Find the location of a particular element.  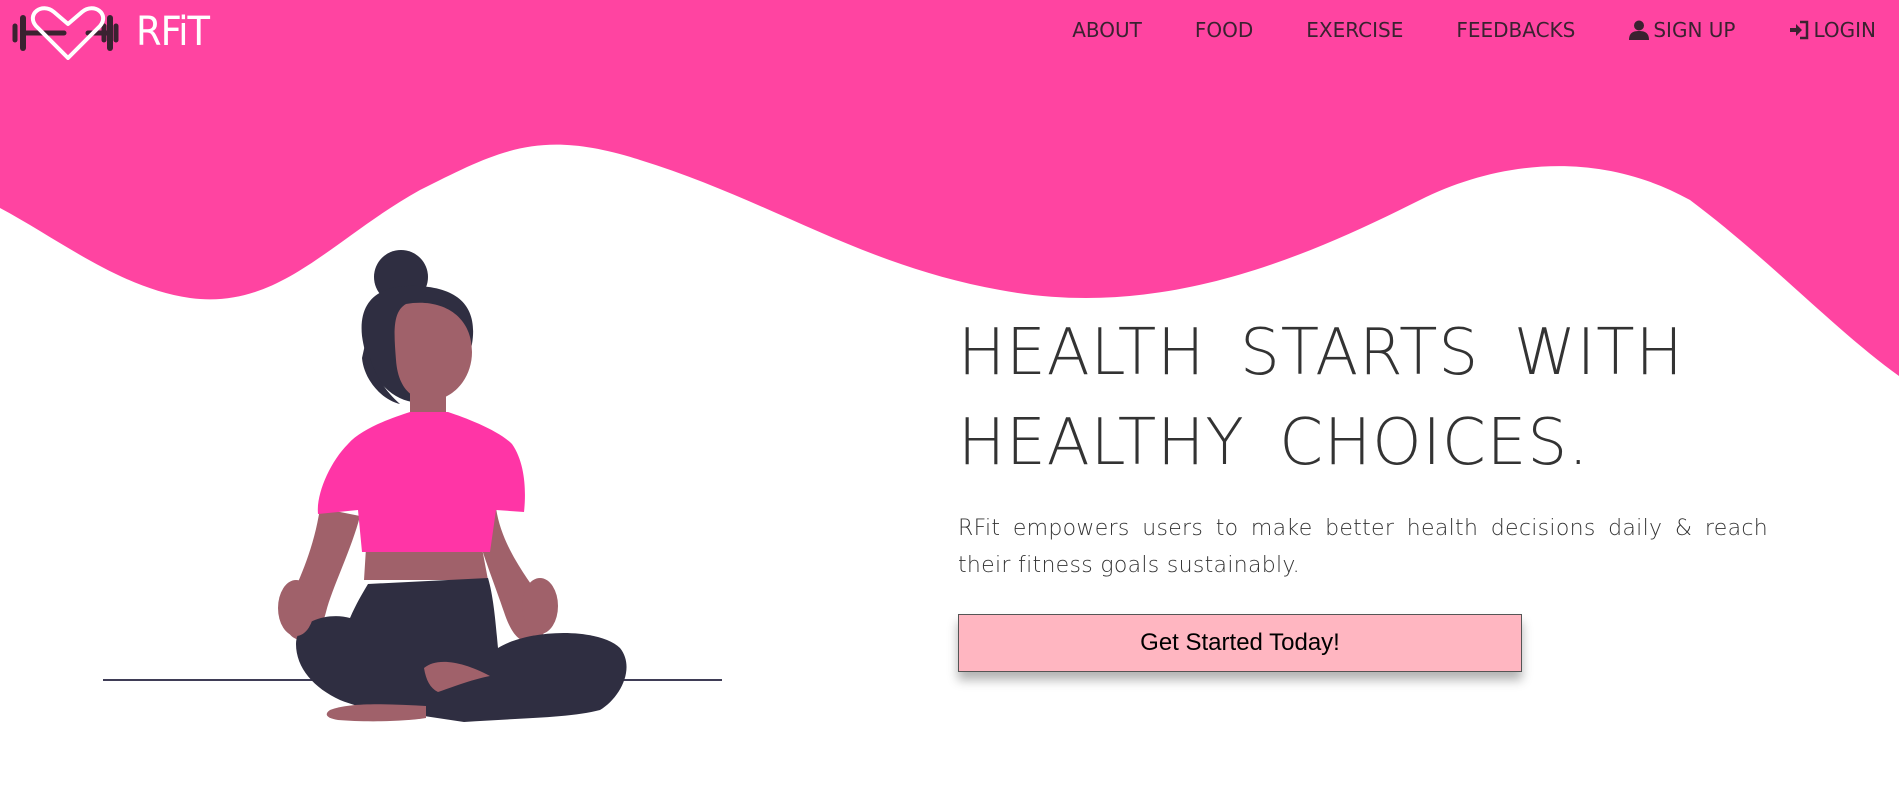

brand-logo: RFiT is located at coordinates (113, 32).